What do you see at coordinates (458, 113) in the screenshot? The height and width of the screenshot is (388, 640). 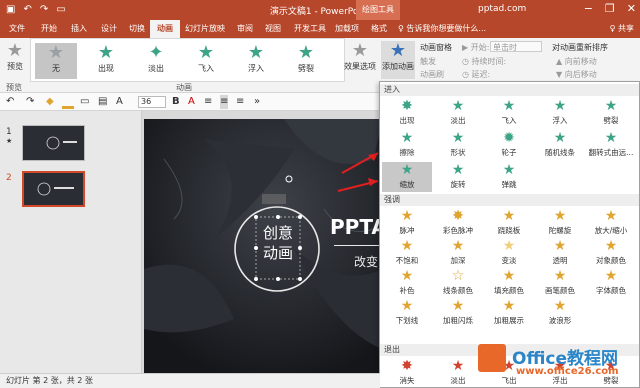 I see `entrance-fade: ★ 淡出` at bounding box center [458, 113].